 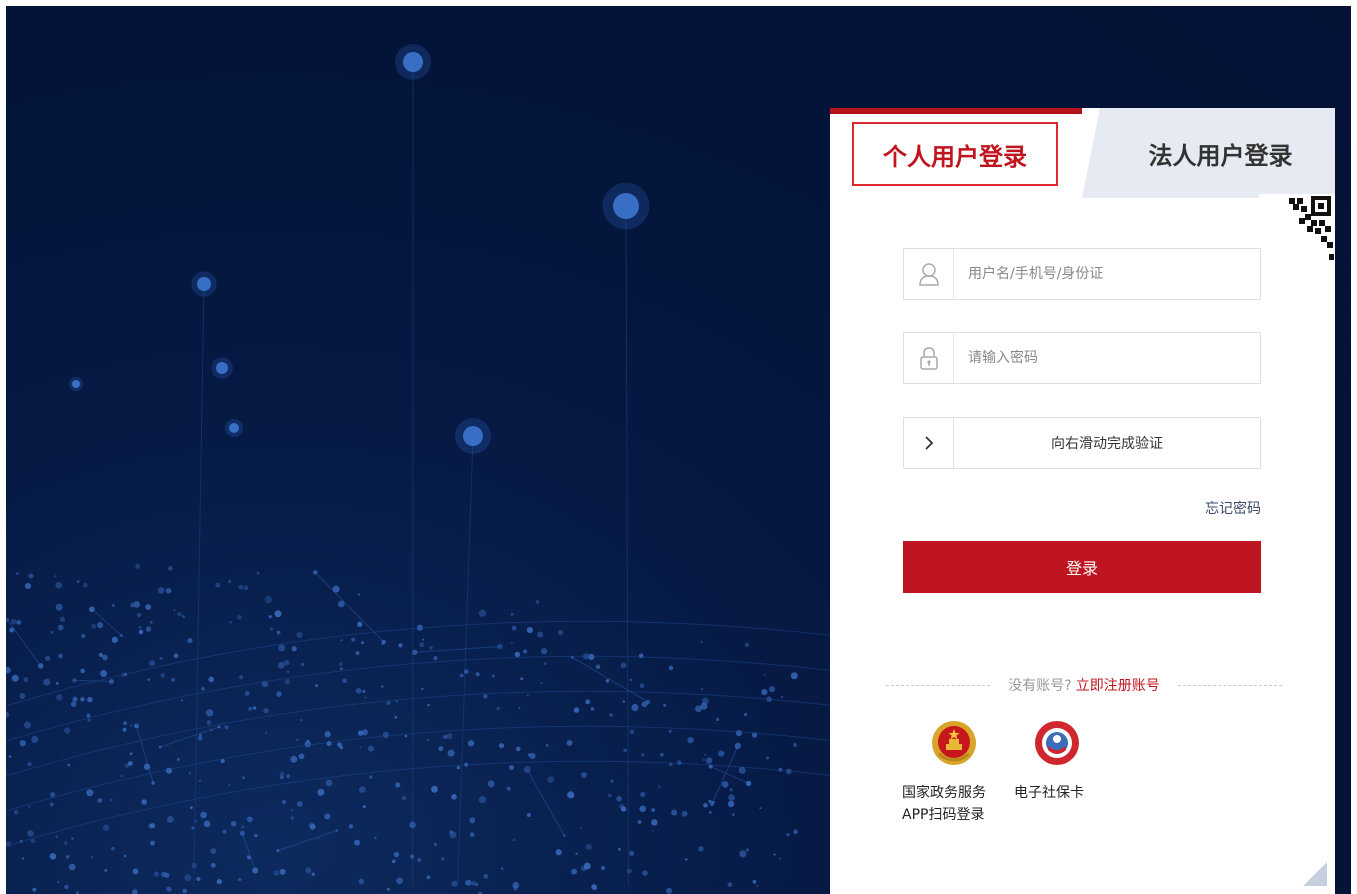 I want to click on tab-legal-login: 法人用户登录, so click(x=1208, y=153).